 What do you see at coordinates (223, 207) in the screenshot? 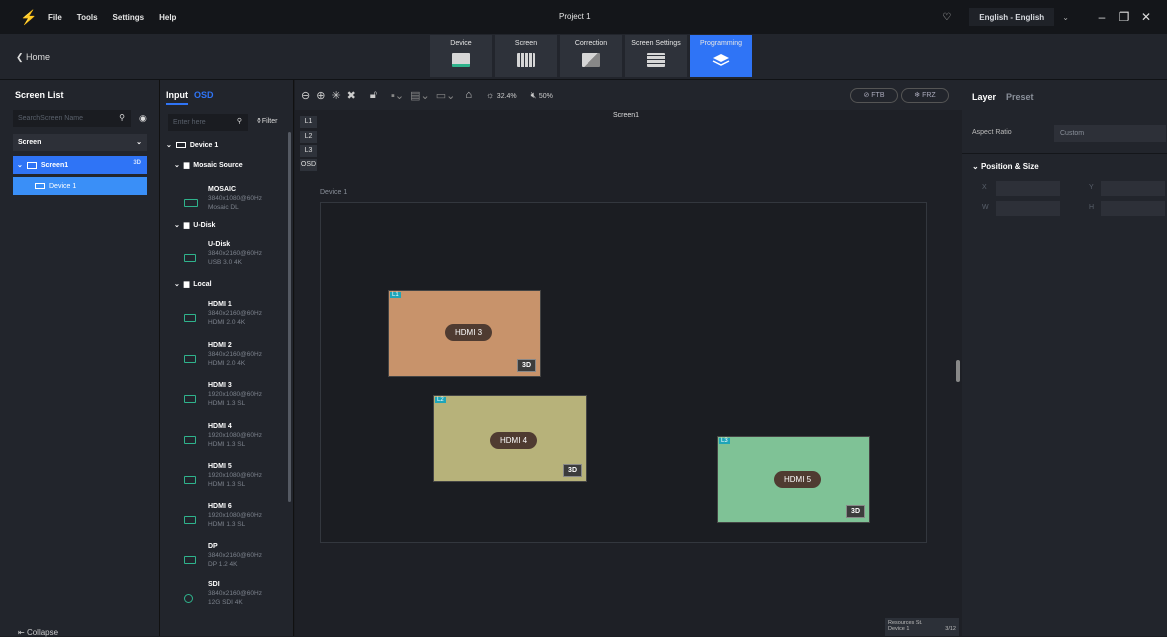
I see `source-type: Mosaic DL` at bounding box center [223, 207].